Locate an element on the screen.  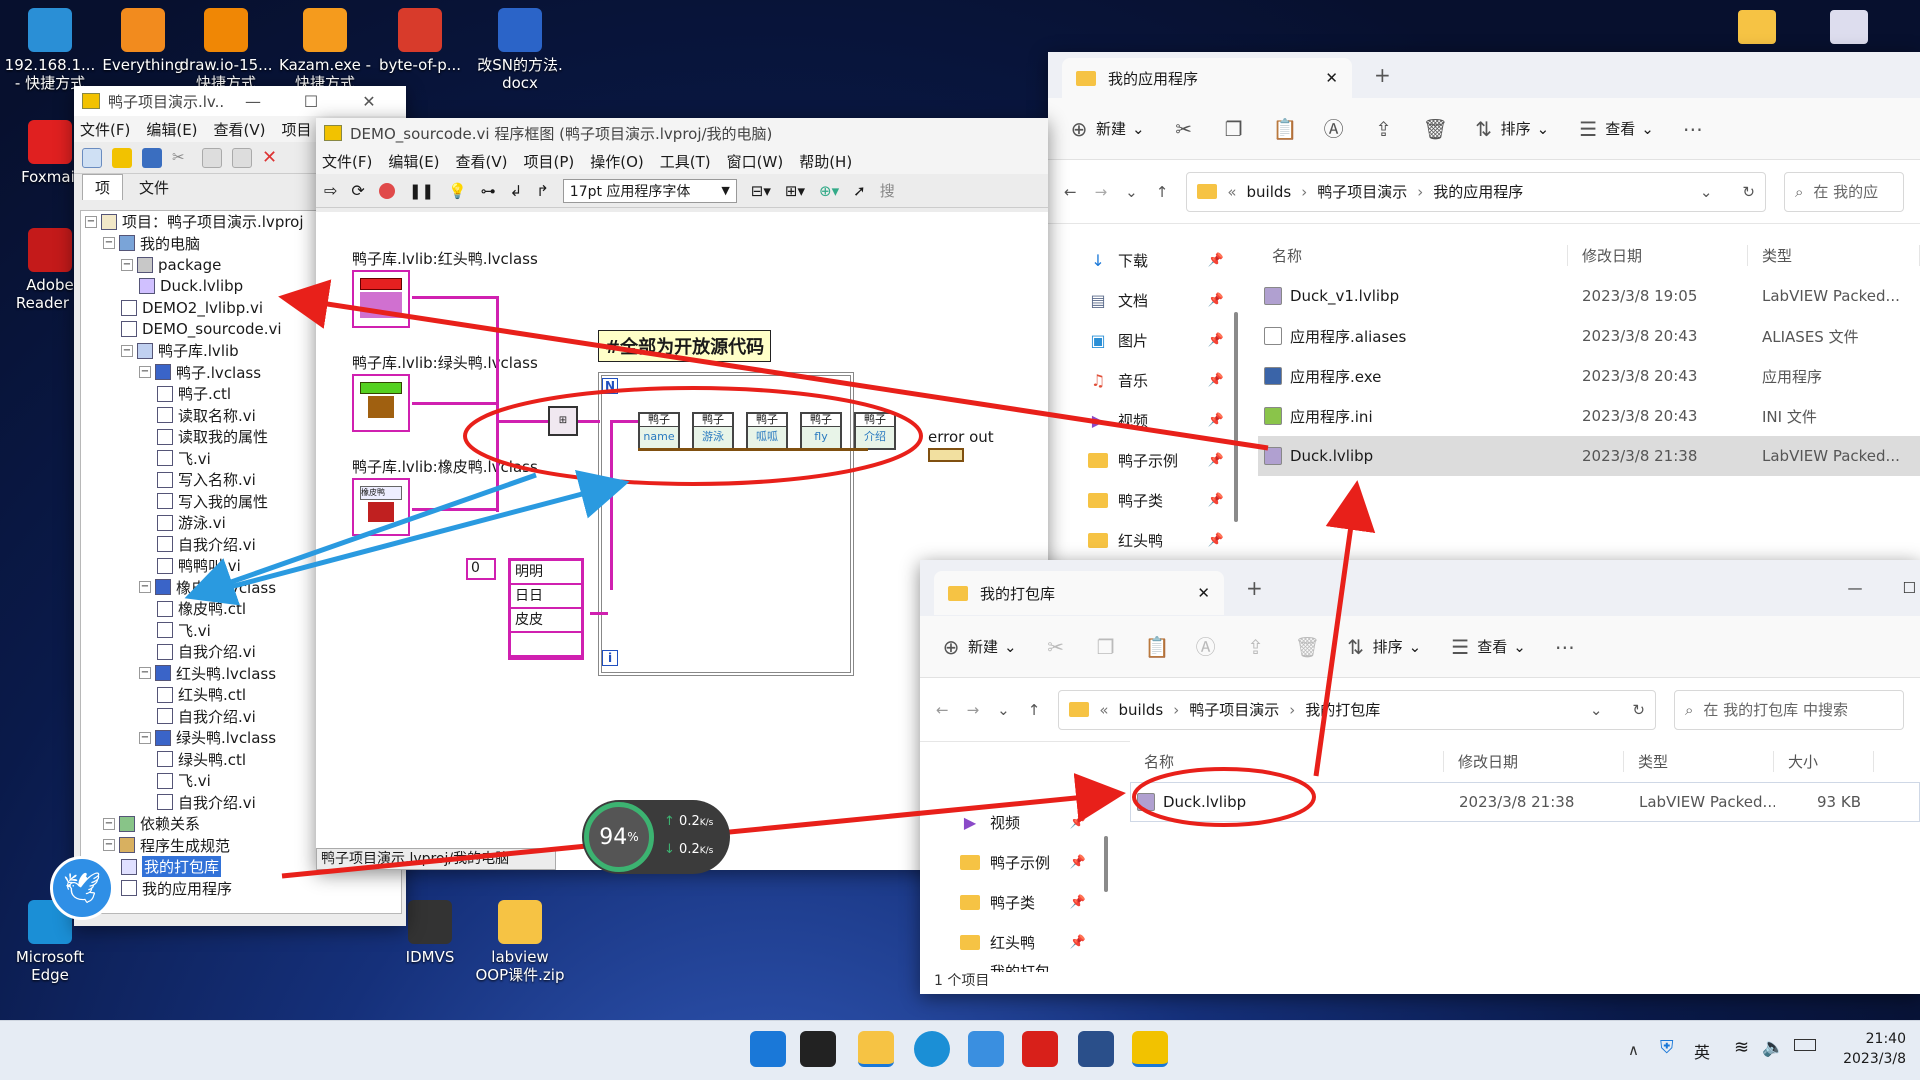
labview-taskbar-icon is located at coordinates (1150, 1049).